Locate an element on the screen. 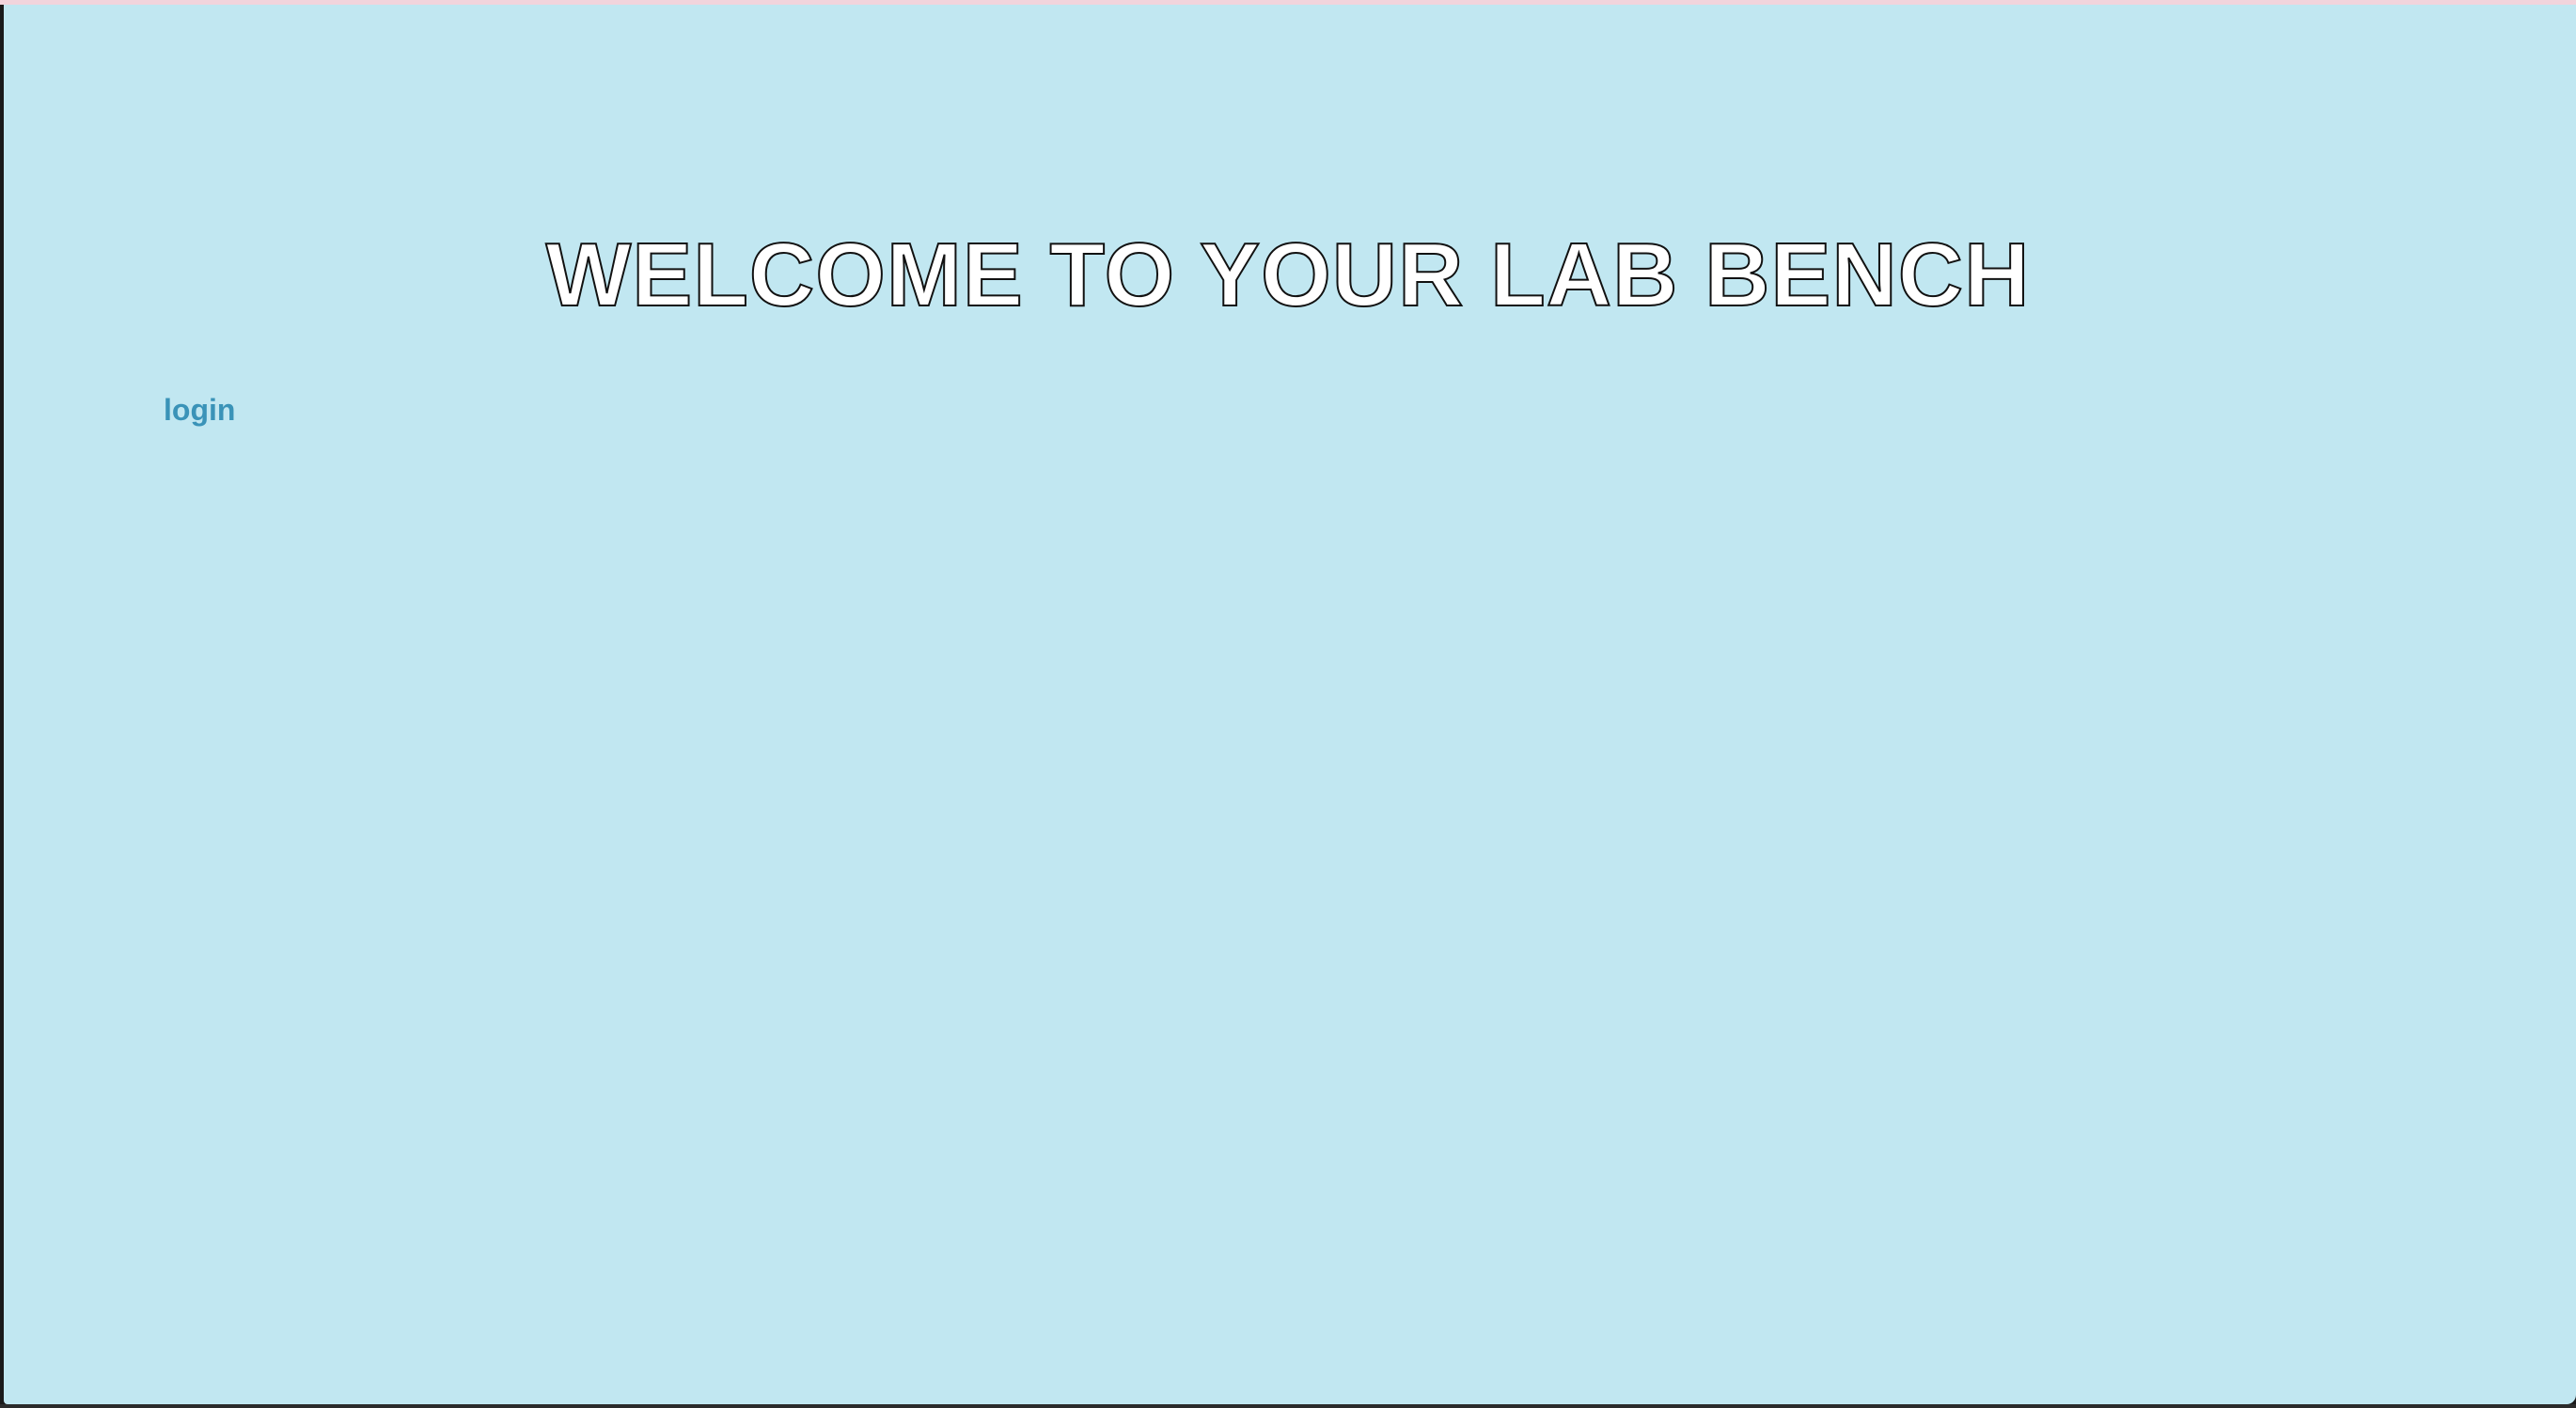 The height and width of the screenshot is (1408, 2576). window-bottom-strip is located at coordinates (1288, 1406).